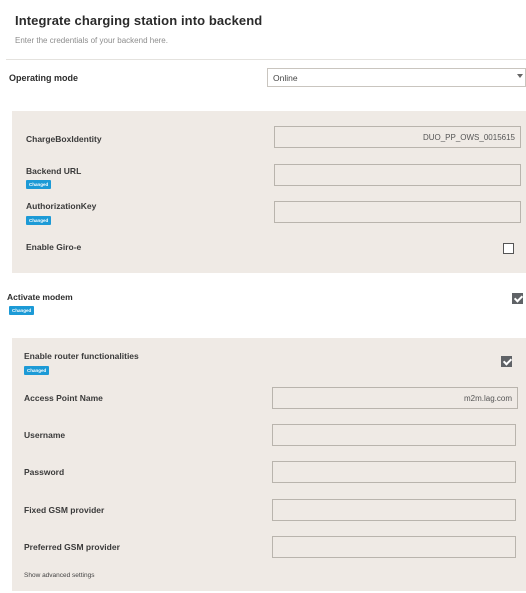 The width and height of the screenshot is (526, 593). What do you see at coordinates (59, 575) in the screenshot?
I see `show-advanced-settings-link: Show advanced settings` at bounding box center [59, 575].